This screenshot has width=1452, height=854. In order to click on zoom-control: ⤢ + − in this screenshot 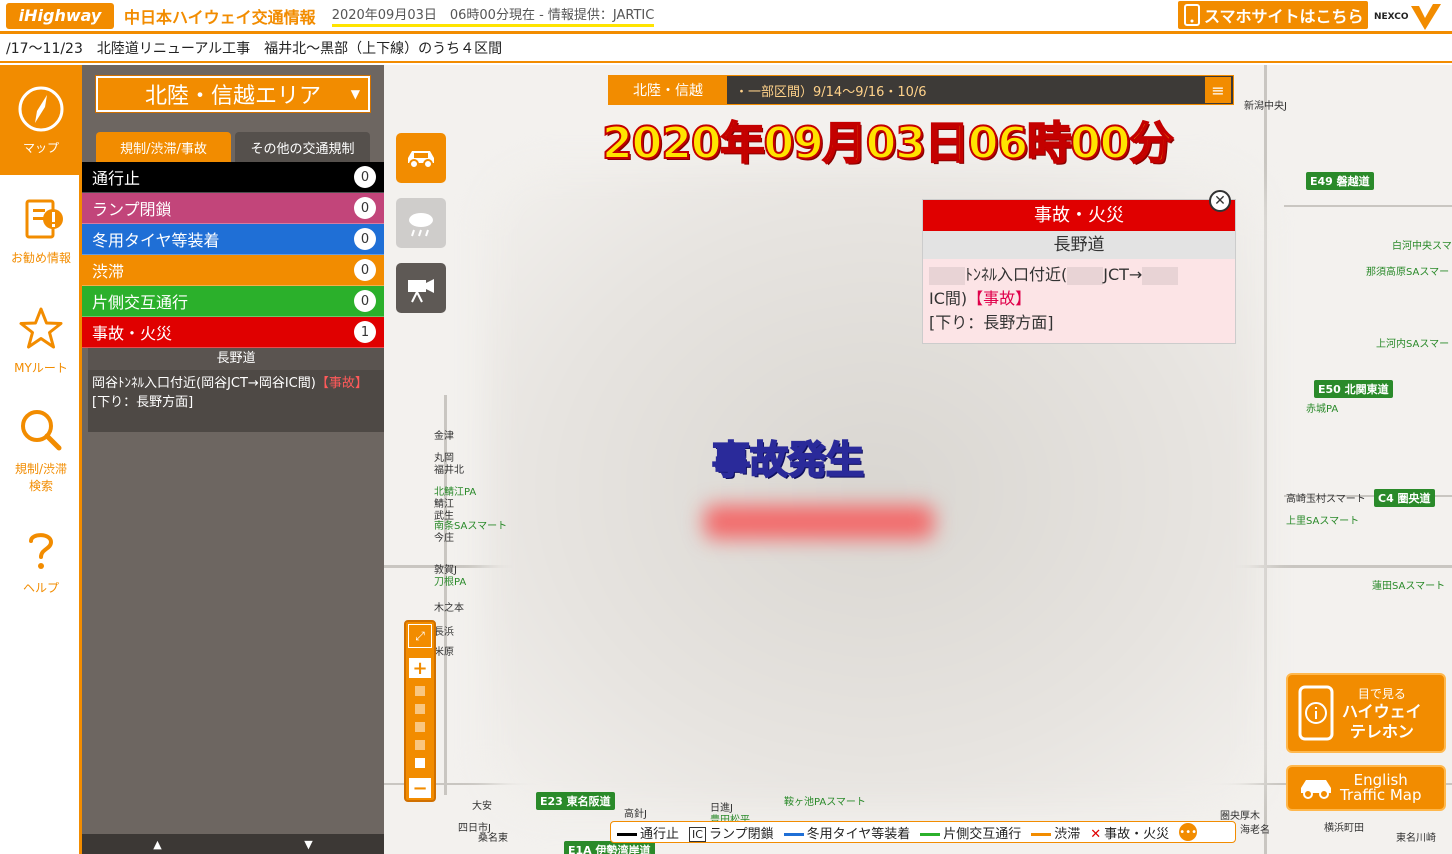, I will do `click(420, 711)`.